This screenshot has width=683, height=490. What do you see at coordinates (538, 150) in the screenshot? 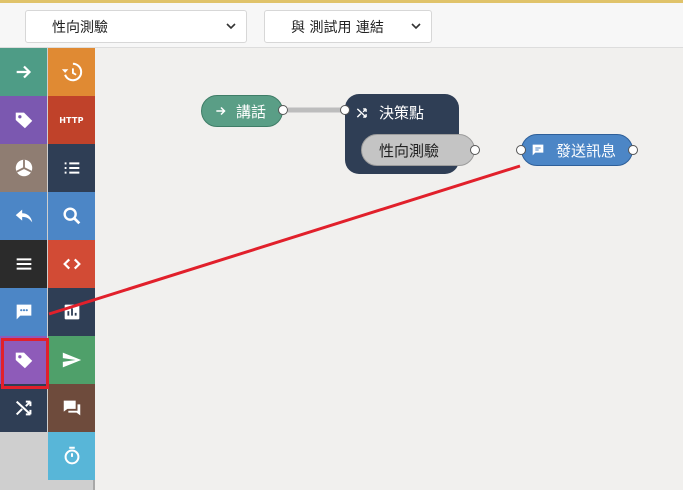
I see `message-icon` at bounding box center [538, 150].